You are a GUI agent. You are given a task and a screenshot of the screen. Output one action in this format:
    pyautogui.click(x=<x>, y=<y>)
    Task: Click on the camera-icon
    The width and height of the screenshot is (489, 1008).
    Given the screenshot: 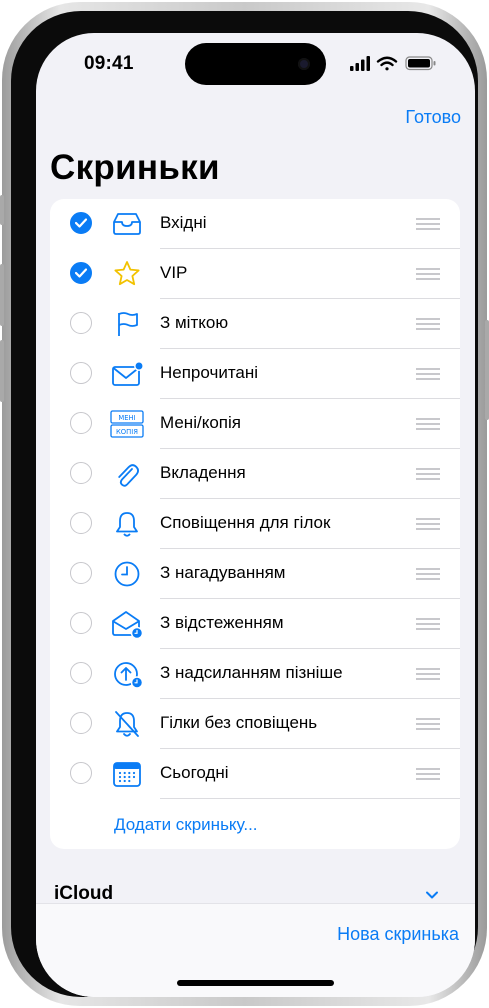 What is the action you would take?
    pyautogui.click(x=304, y=64)
    